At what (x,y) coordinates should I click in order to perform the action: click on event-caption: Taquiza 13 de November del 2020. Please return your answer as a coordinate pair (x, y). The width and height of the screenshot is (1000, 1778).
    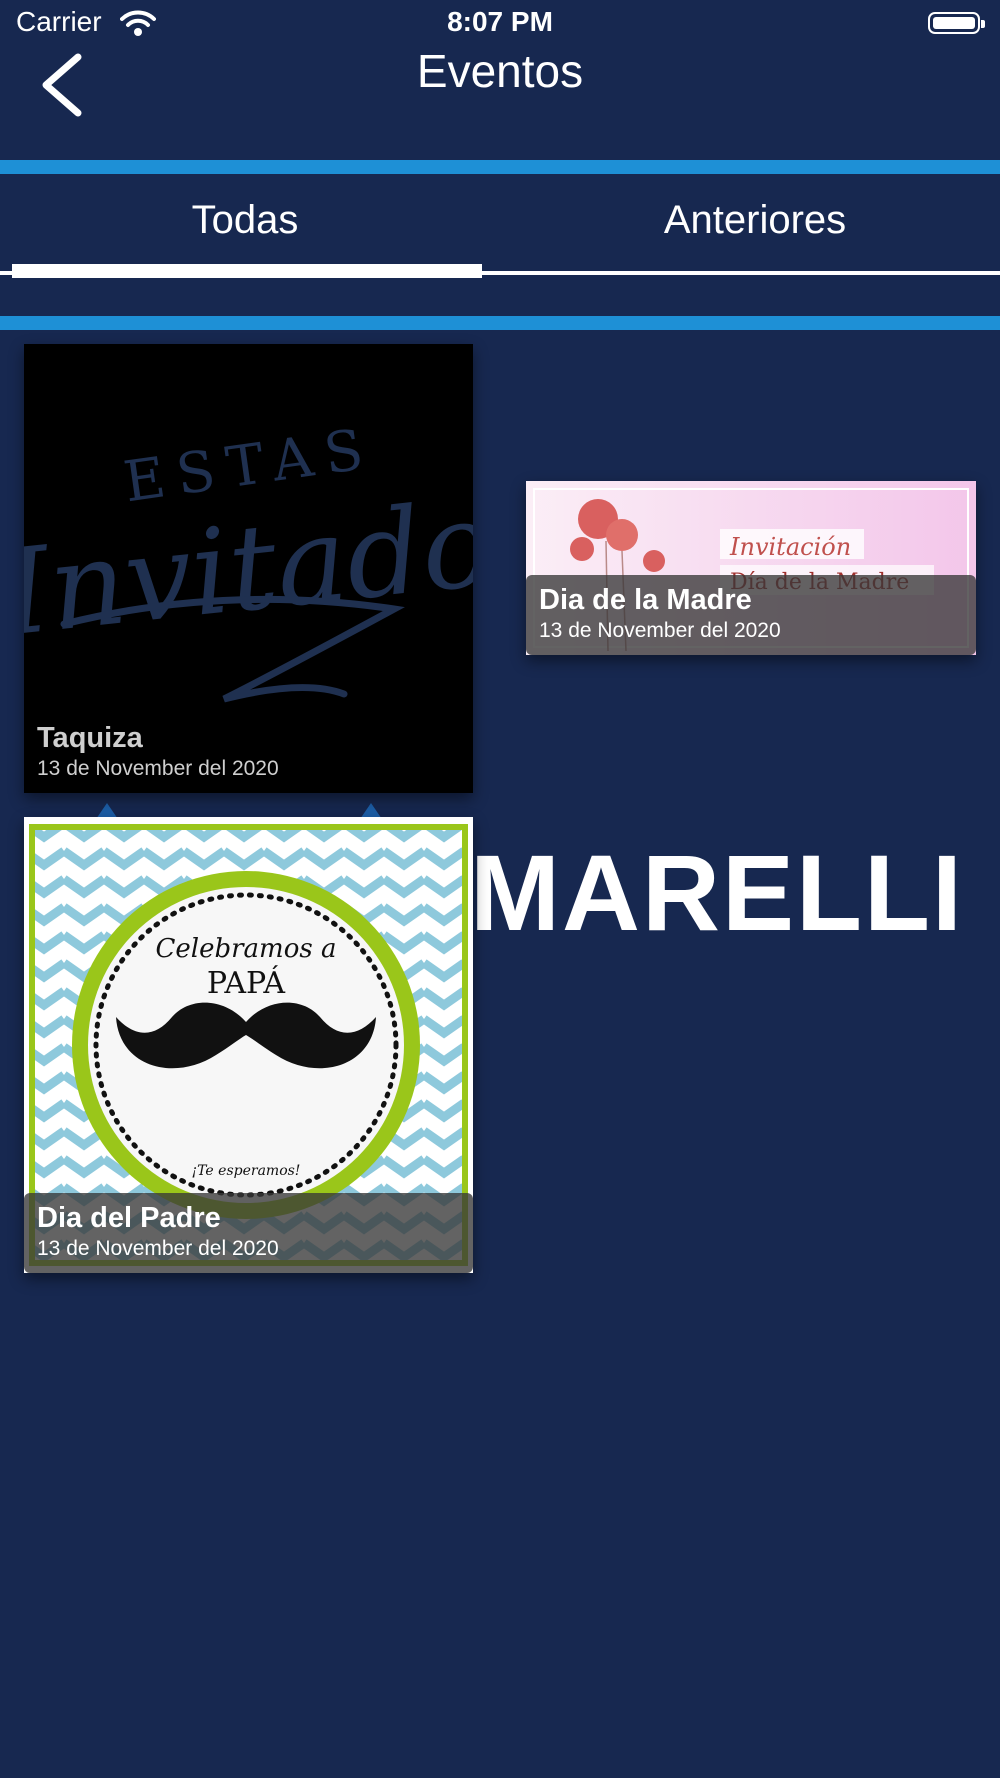
    Looking at the image, I should click on (248, 753).